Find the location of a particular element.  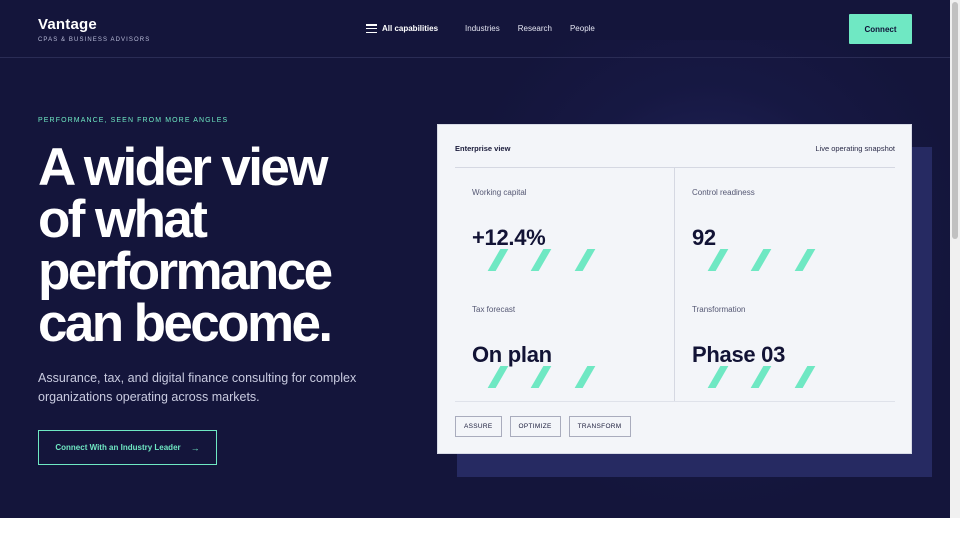

metric-value: +12.4% is located at coordinates (509, 237).